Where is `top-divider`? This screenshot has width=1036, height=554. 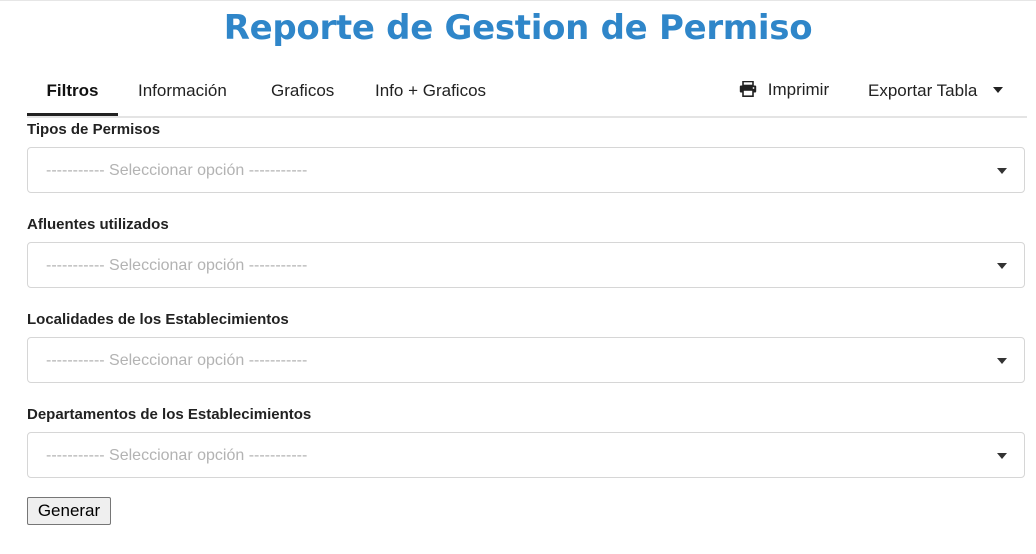
top-divider is located at coordinates (518, 0).